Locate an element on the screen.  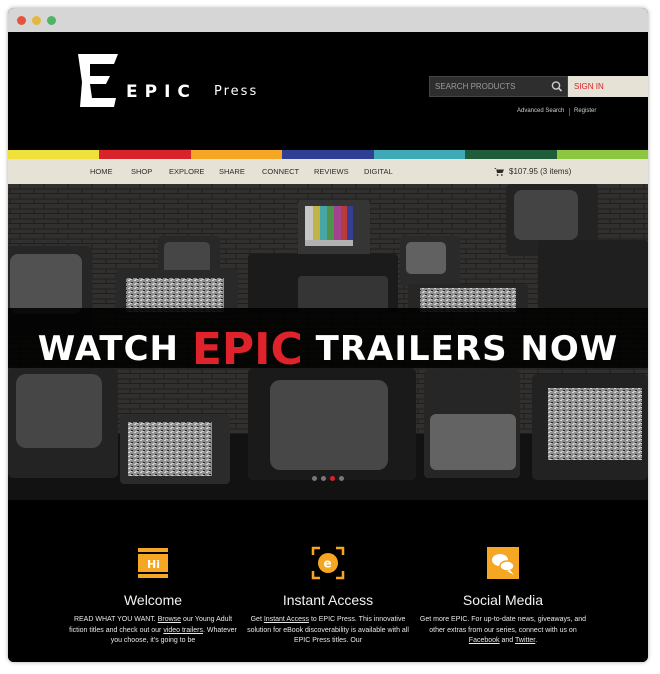
close-window-button is located at coordinates (21, 20).